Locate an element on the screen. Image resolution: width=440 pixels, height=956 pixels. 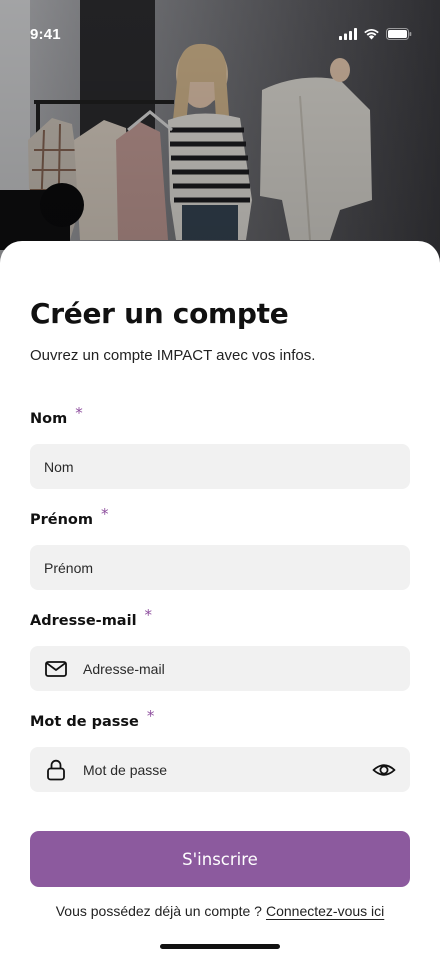
prenom-label-text: Prénom is located at coordinates (62, 520).